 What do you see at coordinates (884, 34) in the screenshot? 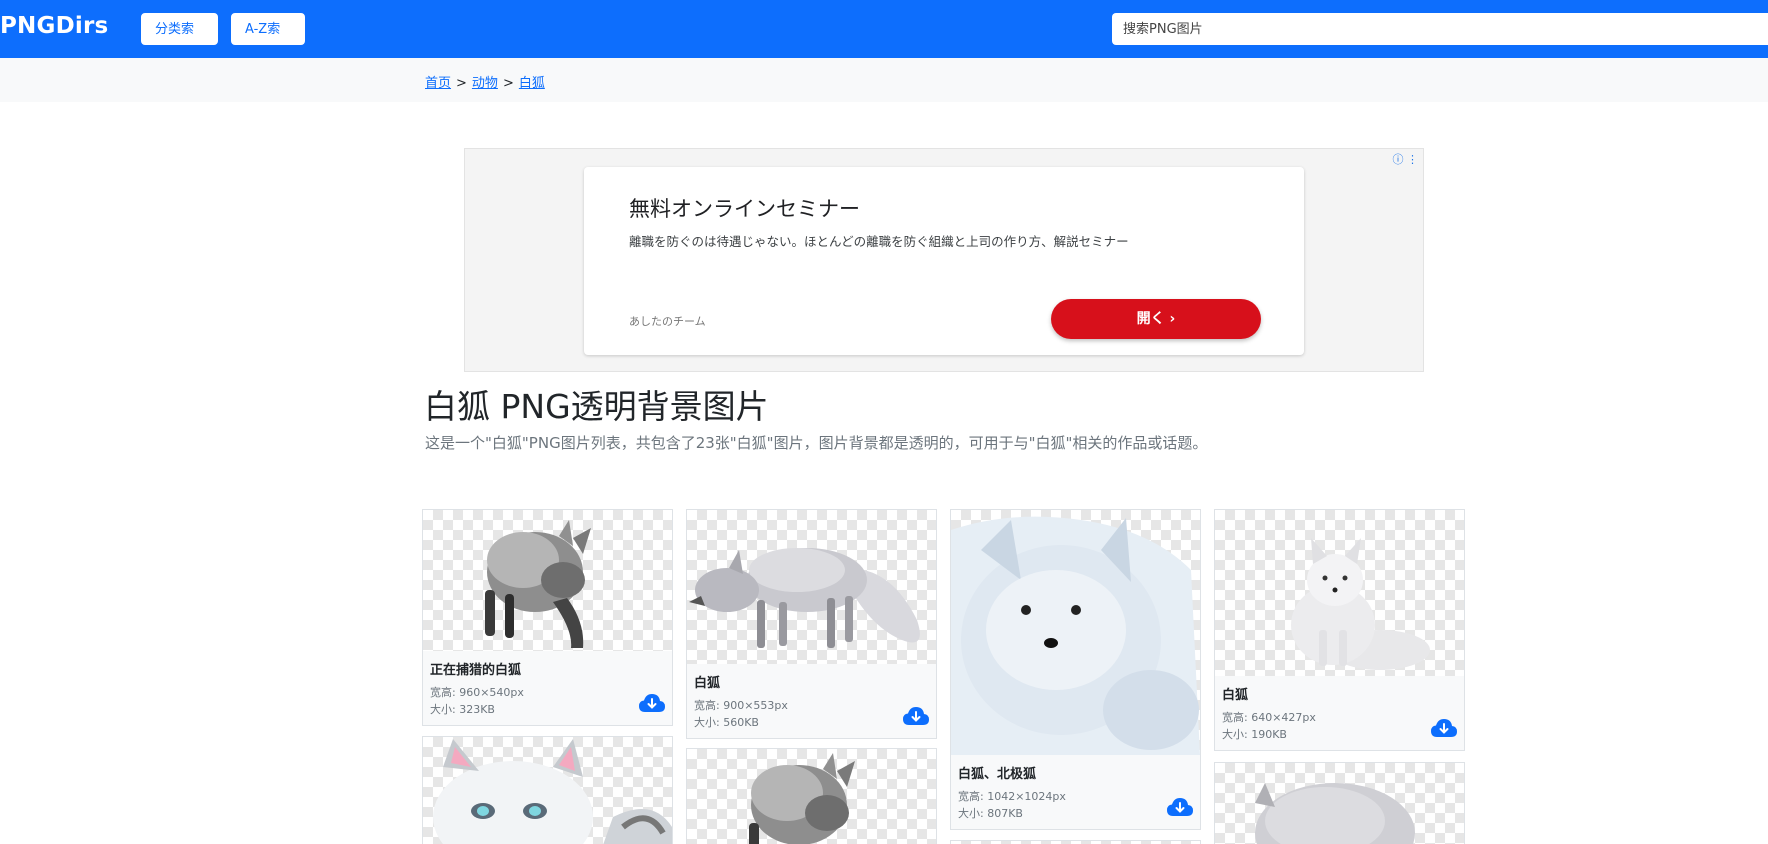
I see `top-navbar: PNGDirs 分类索引 A-Z索引` at bounding box center [884, 34].